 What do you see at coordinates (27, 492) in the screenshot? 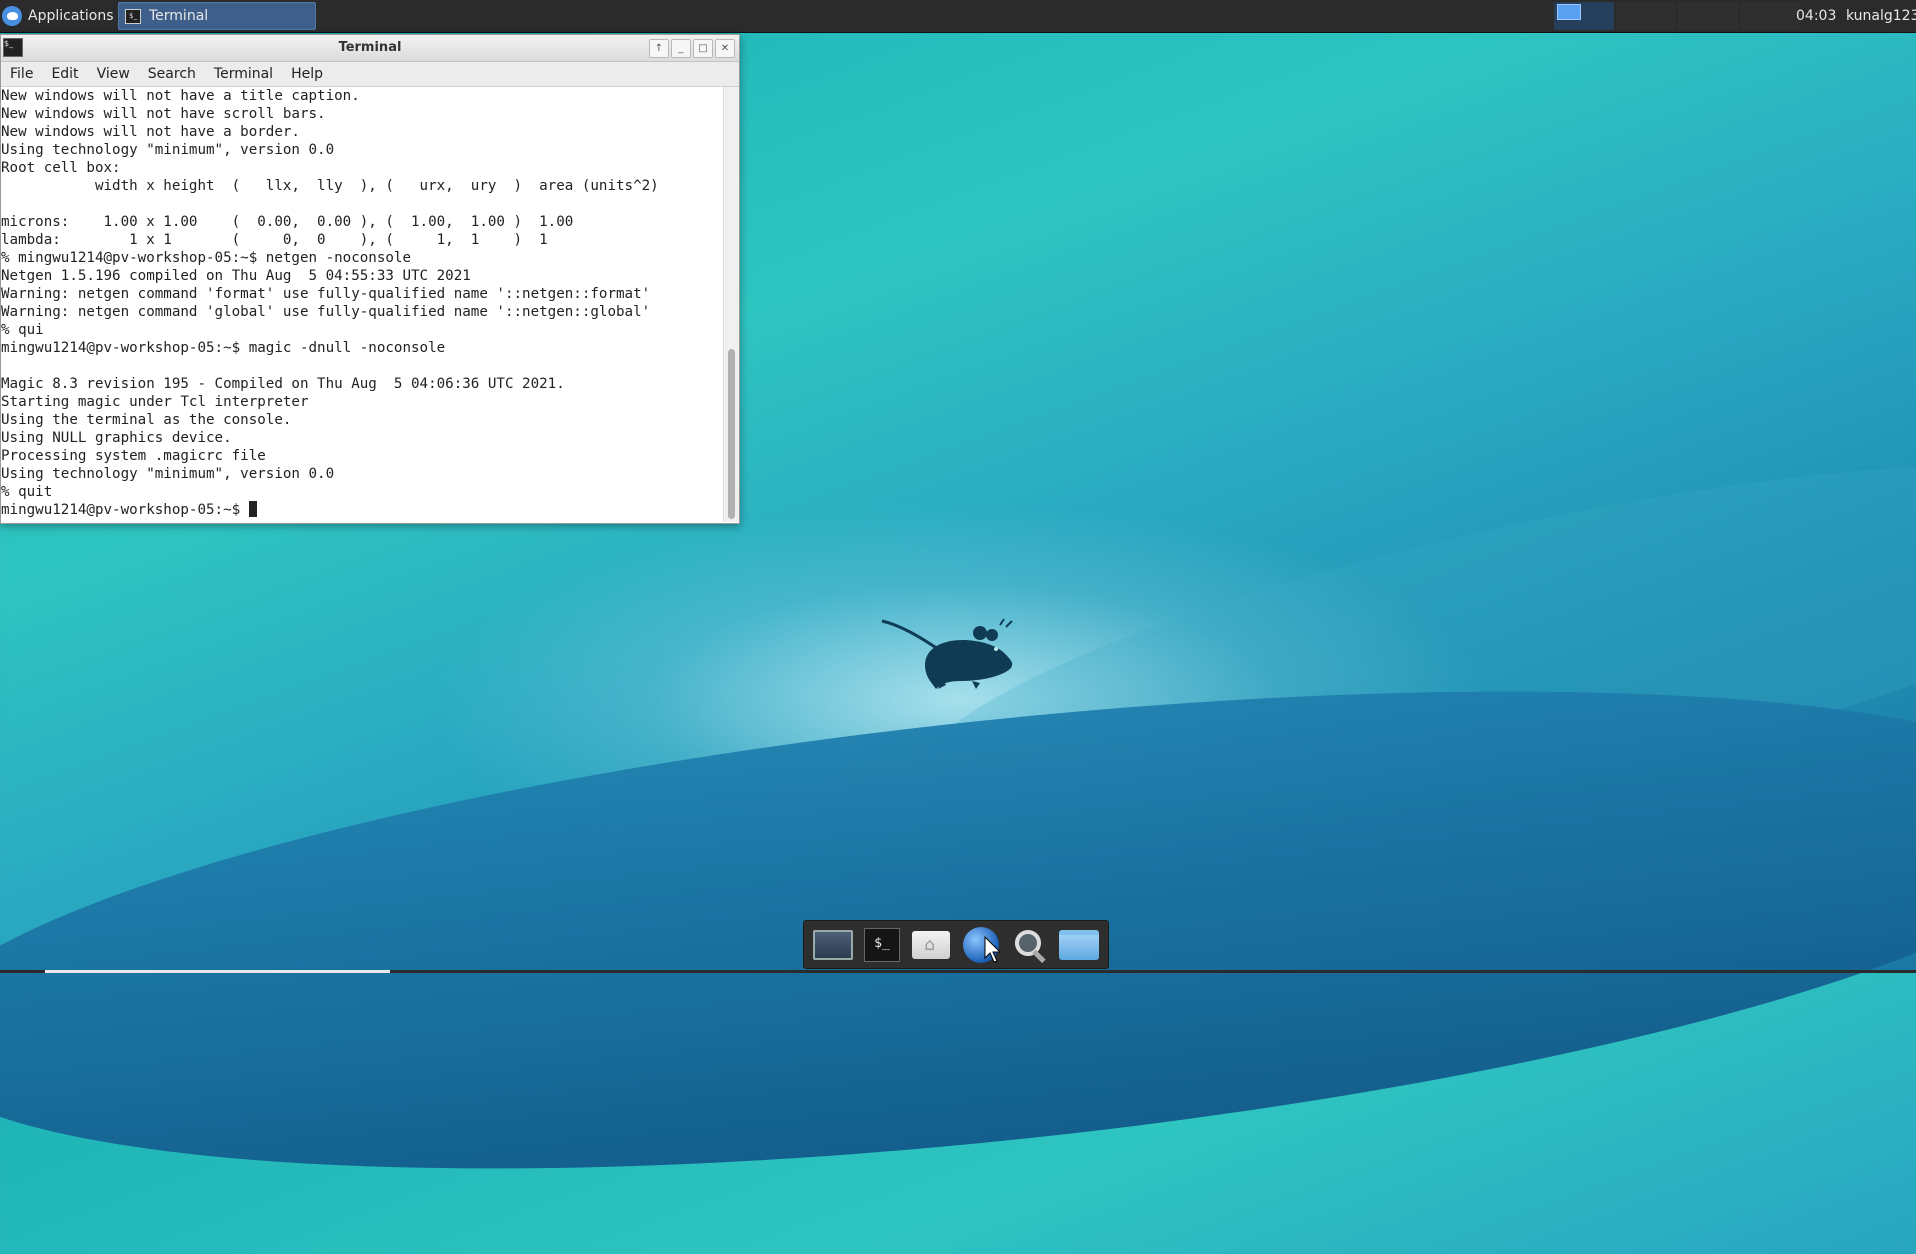
I see `output-line: % quit` at bounding box center [27, 492].